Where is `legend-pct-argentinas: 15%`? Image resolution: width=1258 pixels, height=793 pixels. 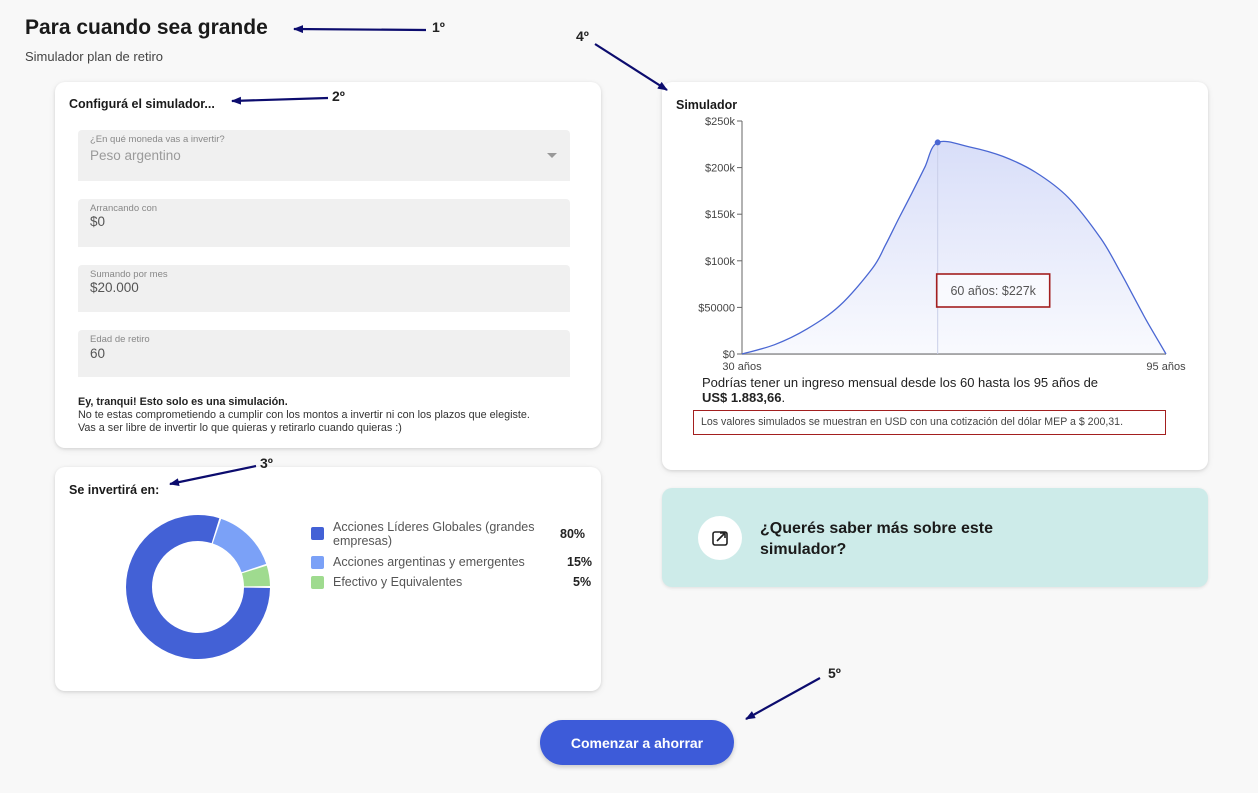
legend-pct-argentinas: 15% is located at coordinates (580, 562).